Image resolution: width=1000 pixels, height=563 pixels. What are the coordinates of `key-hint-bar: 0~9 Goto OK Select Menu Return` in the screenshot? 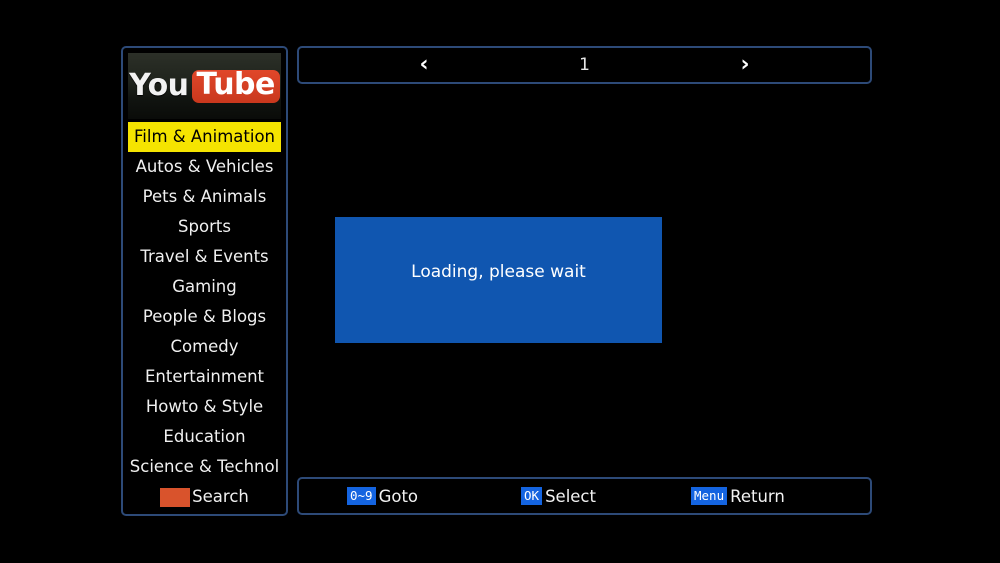 It's located at (584, 496).